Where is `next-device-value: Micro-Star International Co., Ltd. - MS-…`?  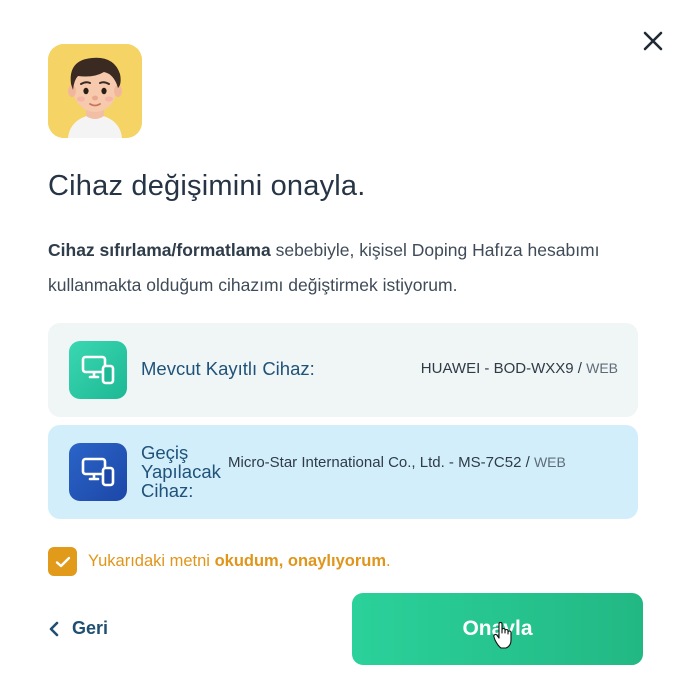 next-device-value: Micro-Star International Co., Ltd. - MS-… is located at coordinates (413, 462).